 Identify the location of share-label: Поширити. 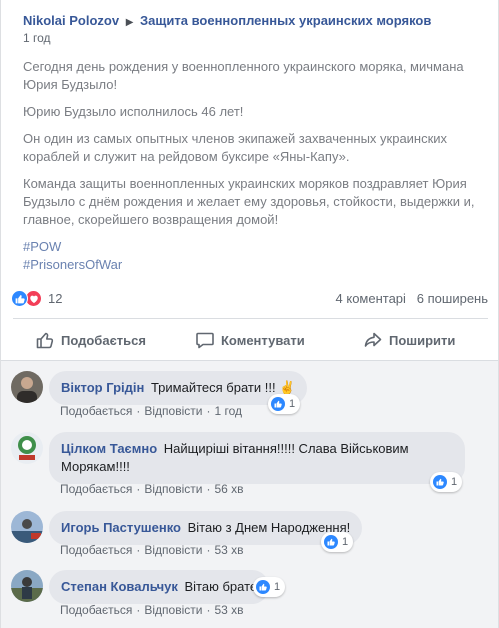
(422, 340).